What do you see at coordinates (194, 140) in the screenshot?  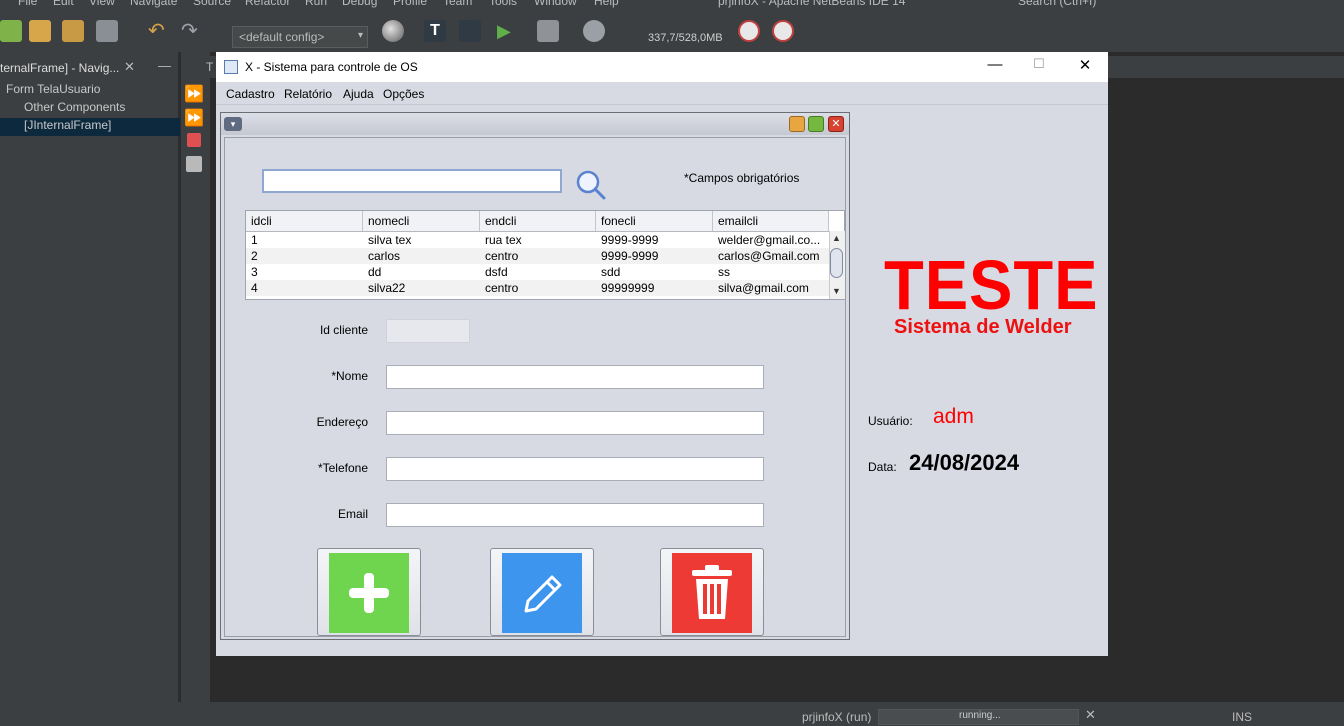 I see `stop-icon` at bounding box center [194, 140].